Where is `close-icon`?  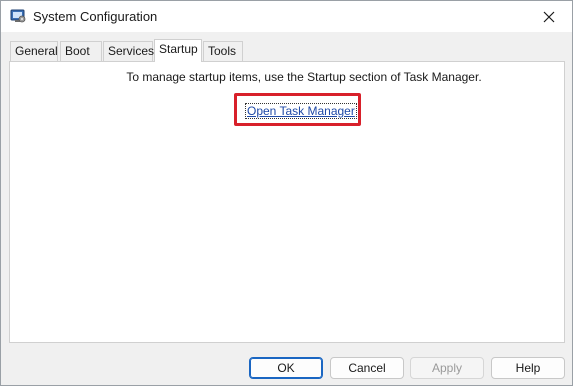
close-icon is located at coordinates (549, 16).